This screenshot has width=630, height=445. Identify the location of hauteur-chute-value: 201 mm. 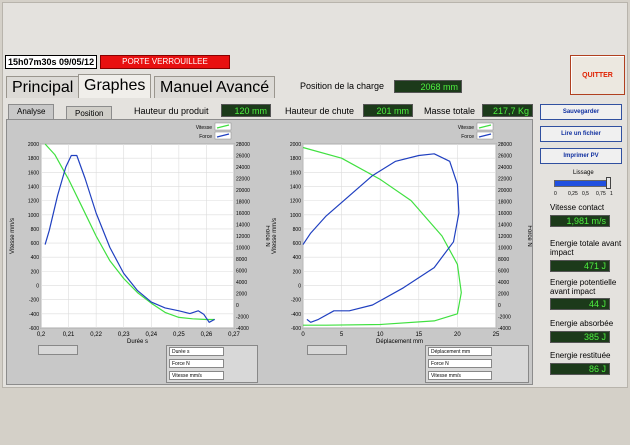
(388, 110).